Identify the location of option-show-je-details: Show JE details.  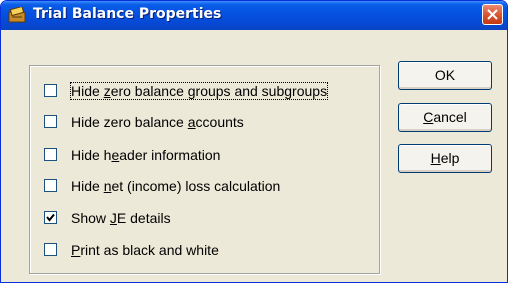
(107, 217).